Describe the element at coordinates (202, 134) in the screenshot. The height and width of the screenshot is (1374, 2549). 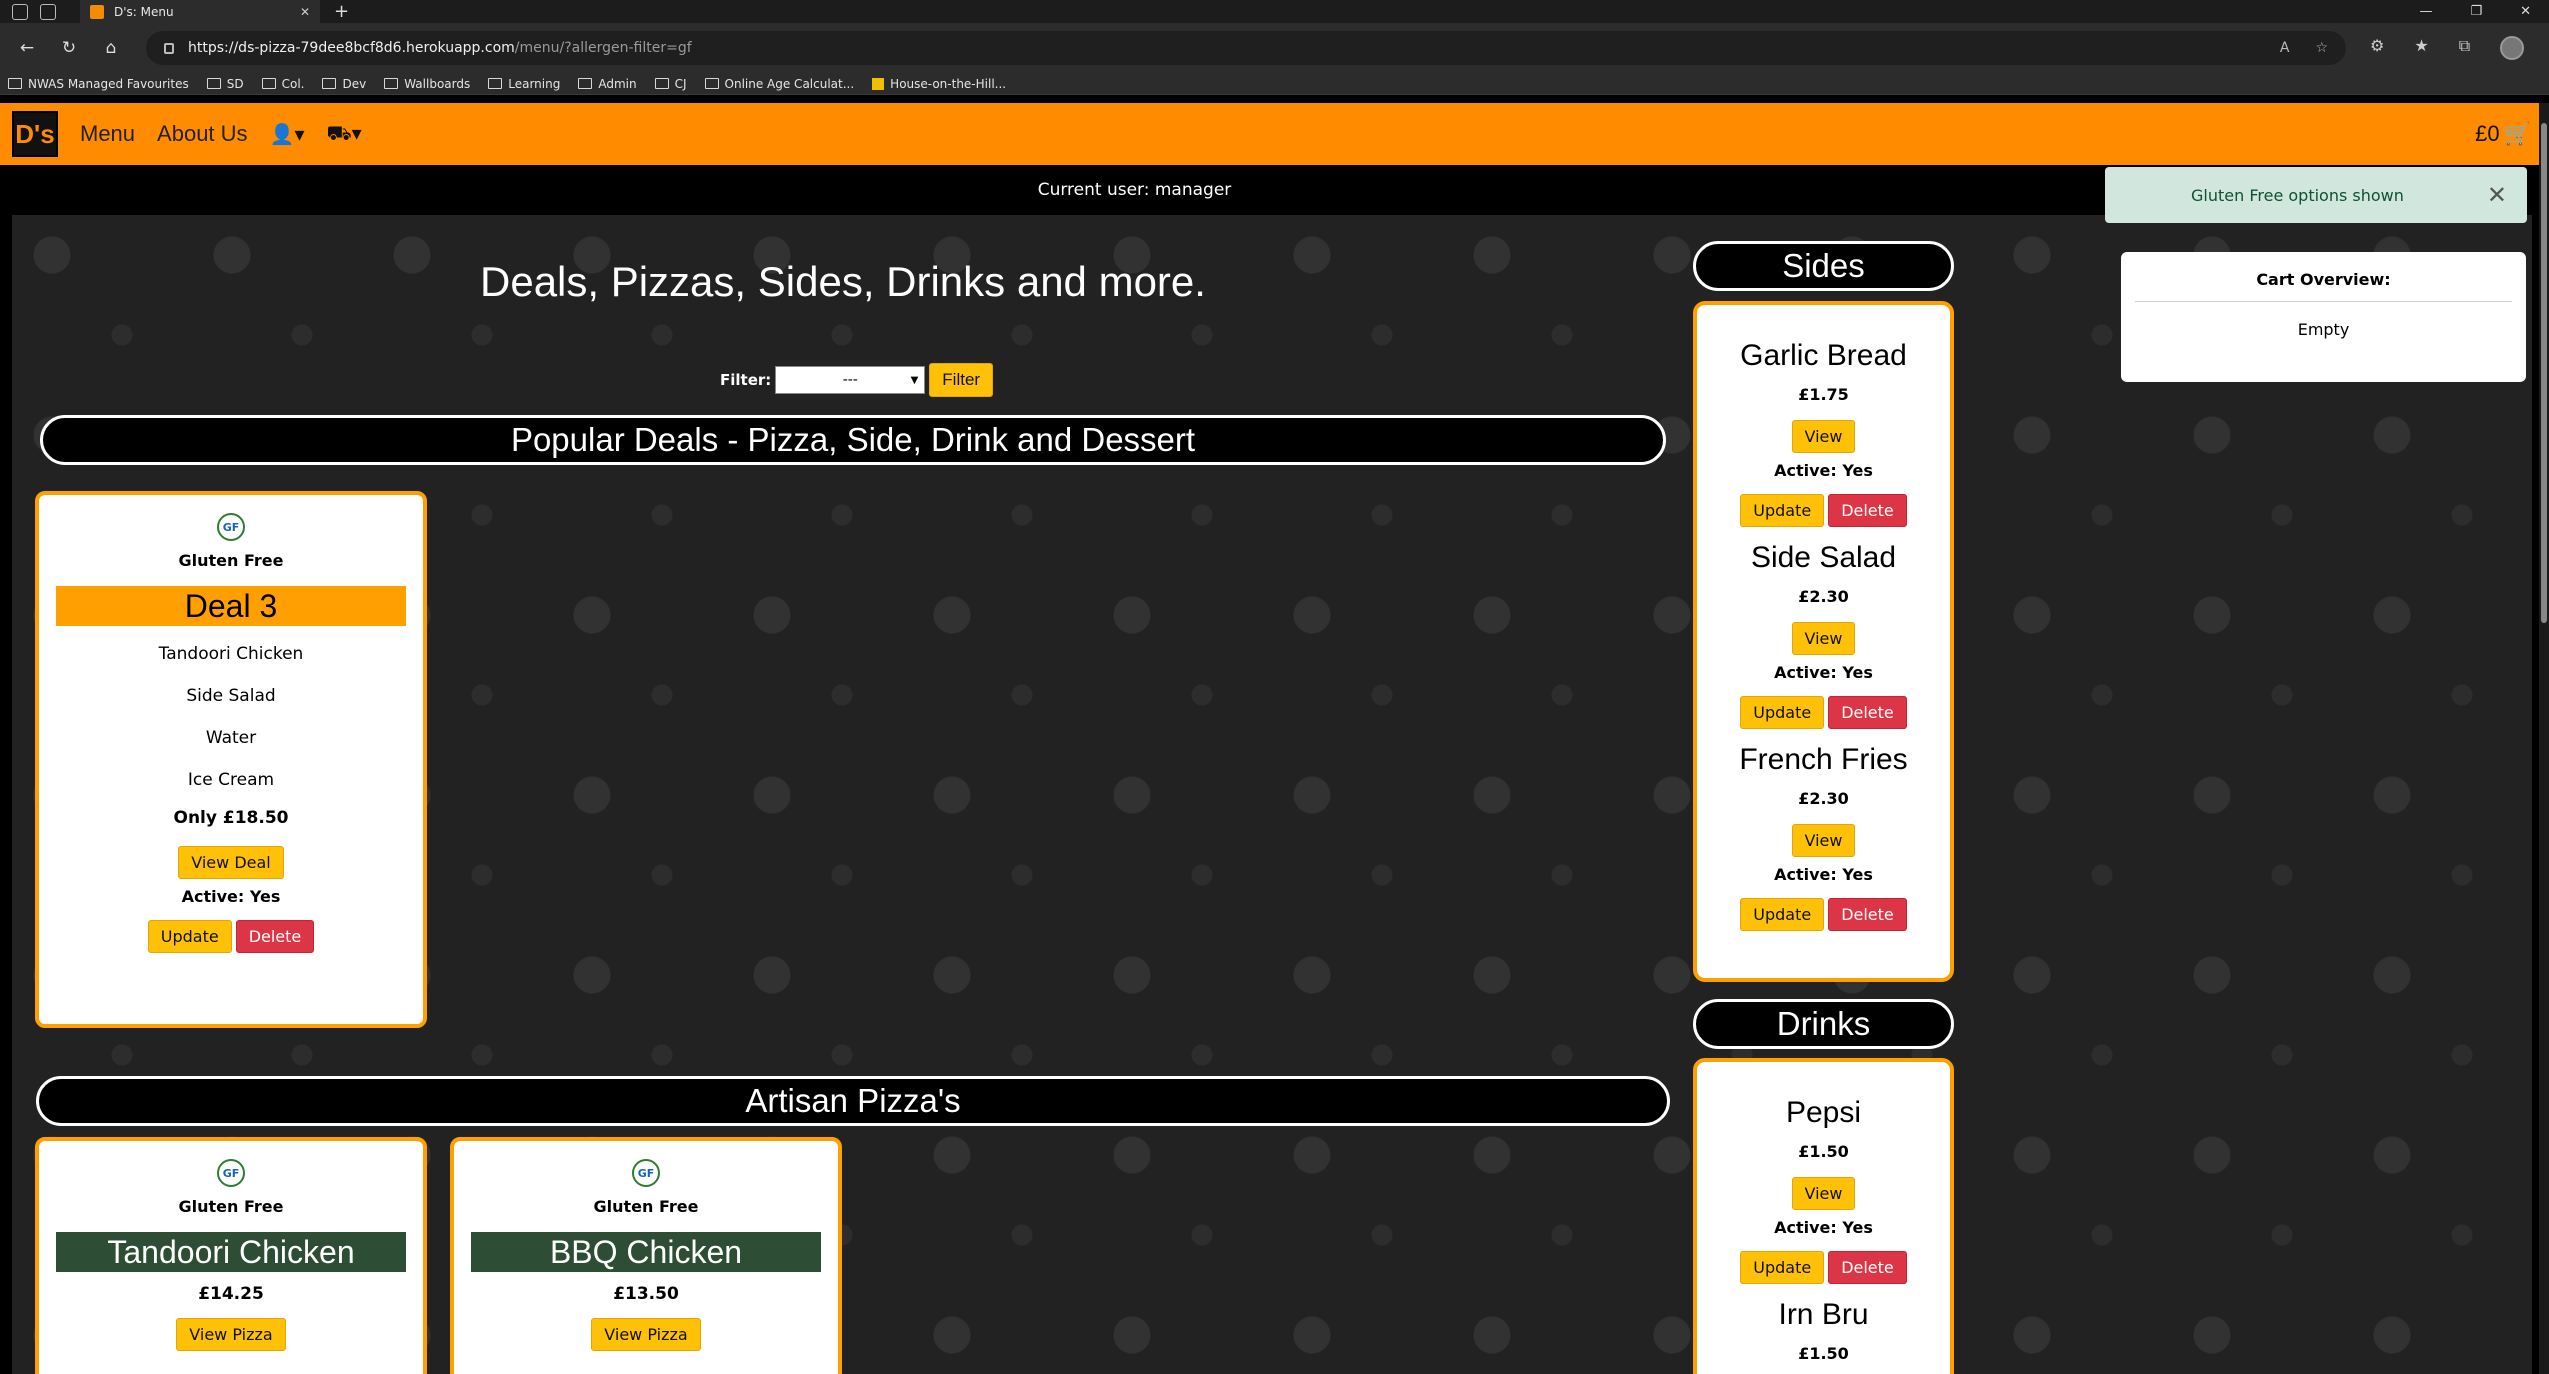
I see `nav-about-link: About Us` at that location.